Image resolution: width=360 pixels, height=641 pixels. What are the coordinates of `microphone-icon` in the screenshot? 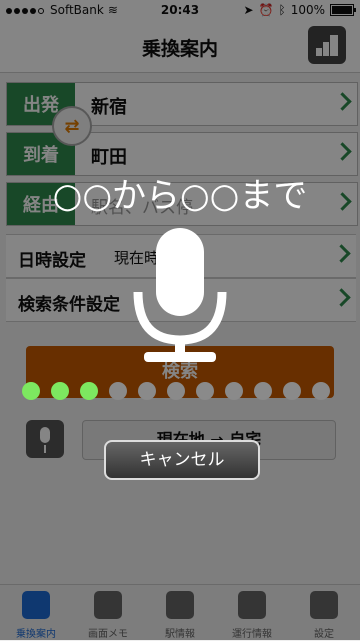 It's located at (180, 295).